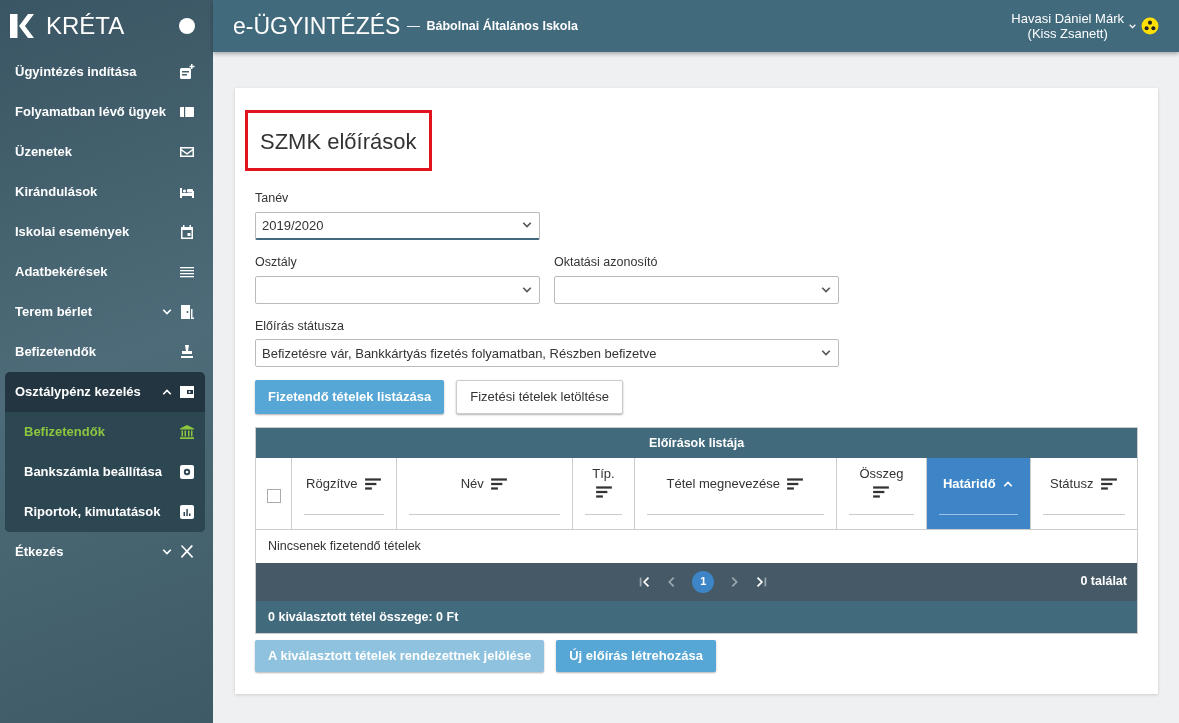 This screenshot has height=723, width=1179. Describe the element at coordinates (736, 493) in the screenshot. I see `column-header: Tétel megnevezése` at that location.